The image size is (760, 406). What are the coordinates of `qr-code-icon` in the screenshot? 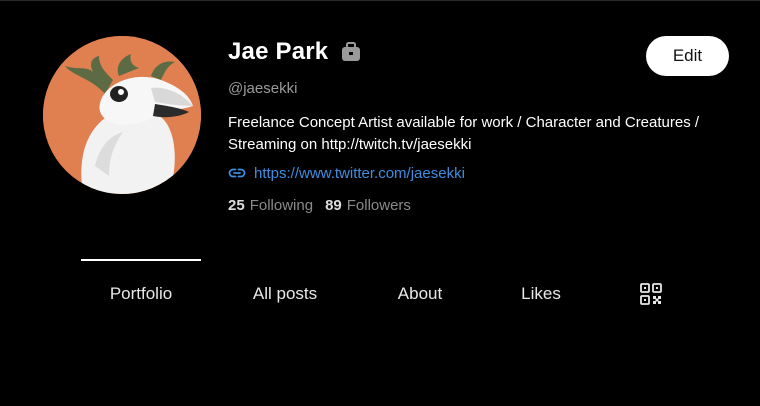 It's located at (651, 294).